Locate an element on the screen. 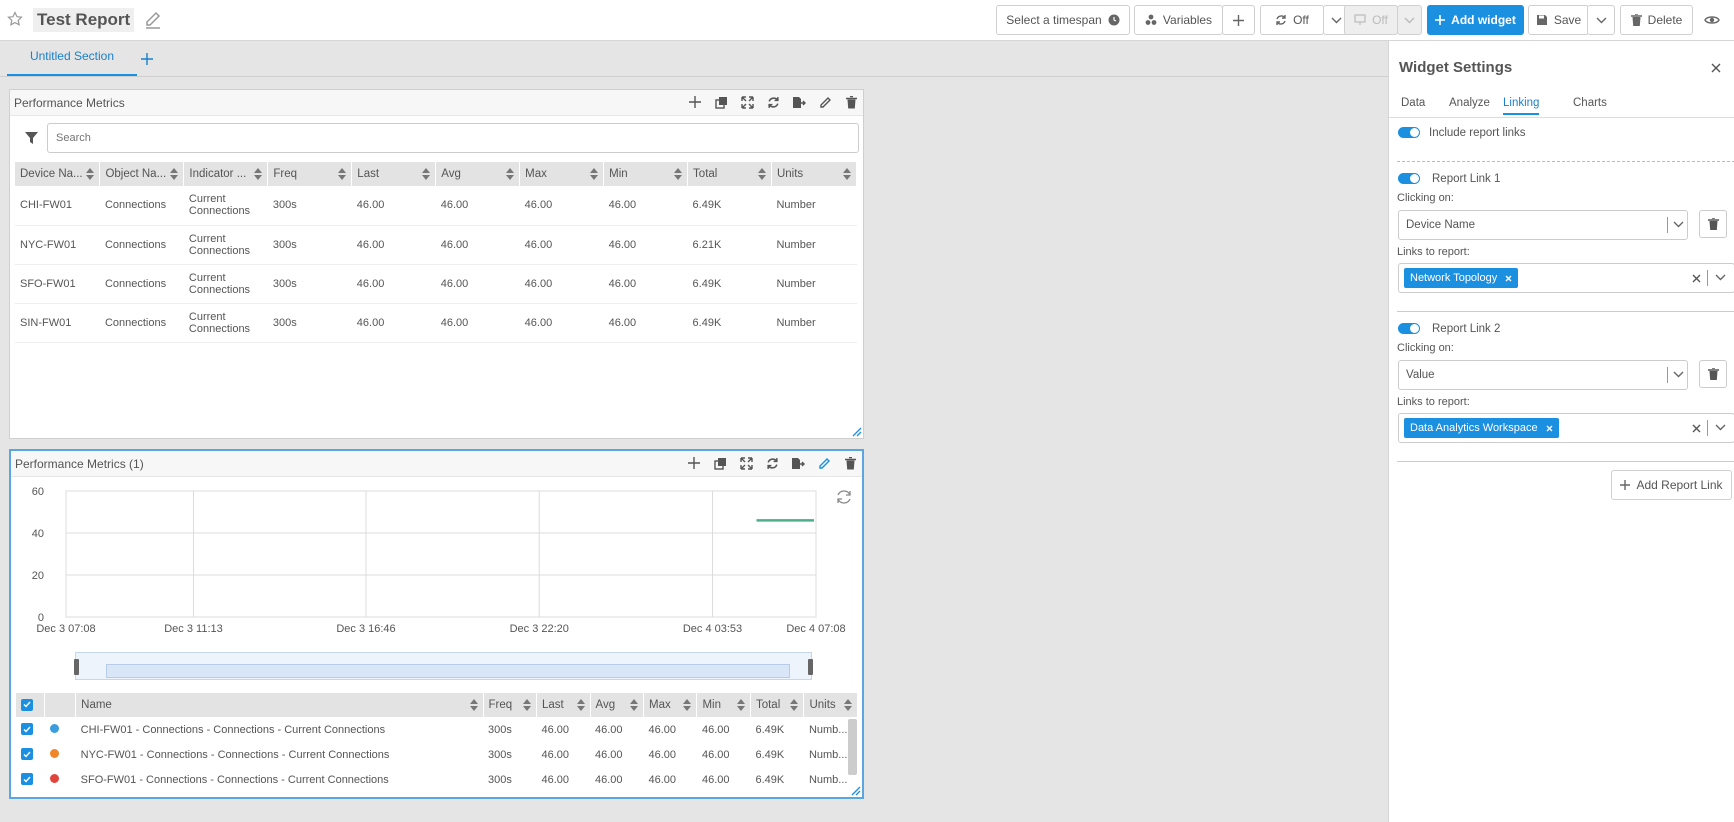  tab-data: Data is located at coordinates (1413, 103).